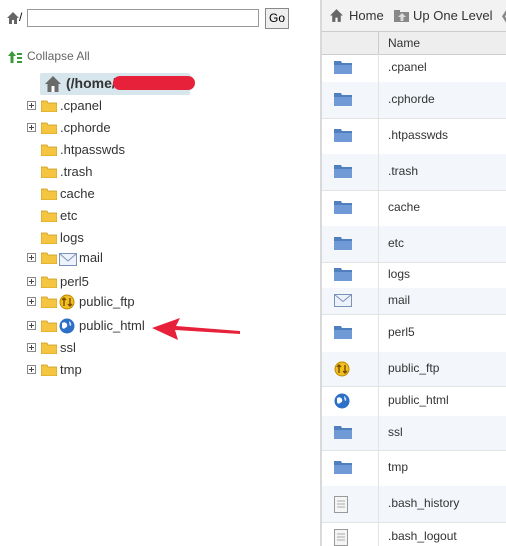 This screenshot has height=546, width=506. What do you see at coordinates (157, 151) in the screenshot?
I see `tree-item-dot-htpasswds: .htpasswds` at bounding box center [157, 151].